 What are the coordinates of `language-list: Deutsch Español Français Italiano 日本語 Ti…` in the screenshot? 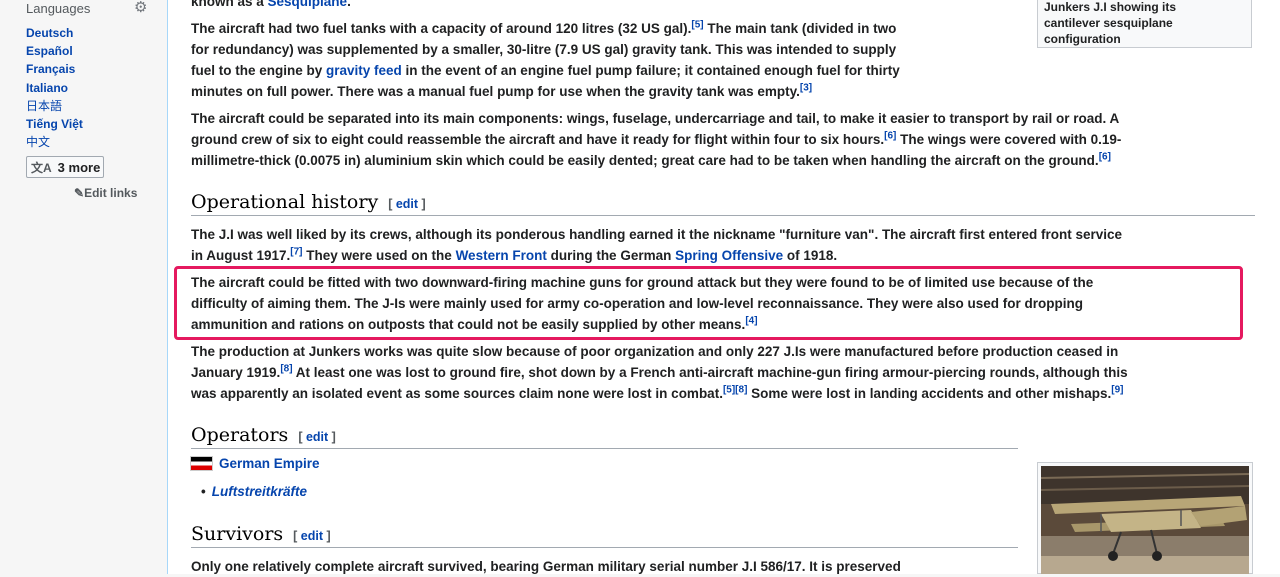 It's located at (54, 89).